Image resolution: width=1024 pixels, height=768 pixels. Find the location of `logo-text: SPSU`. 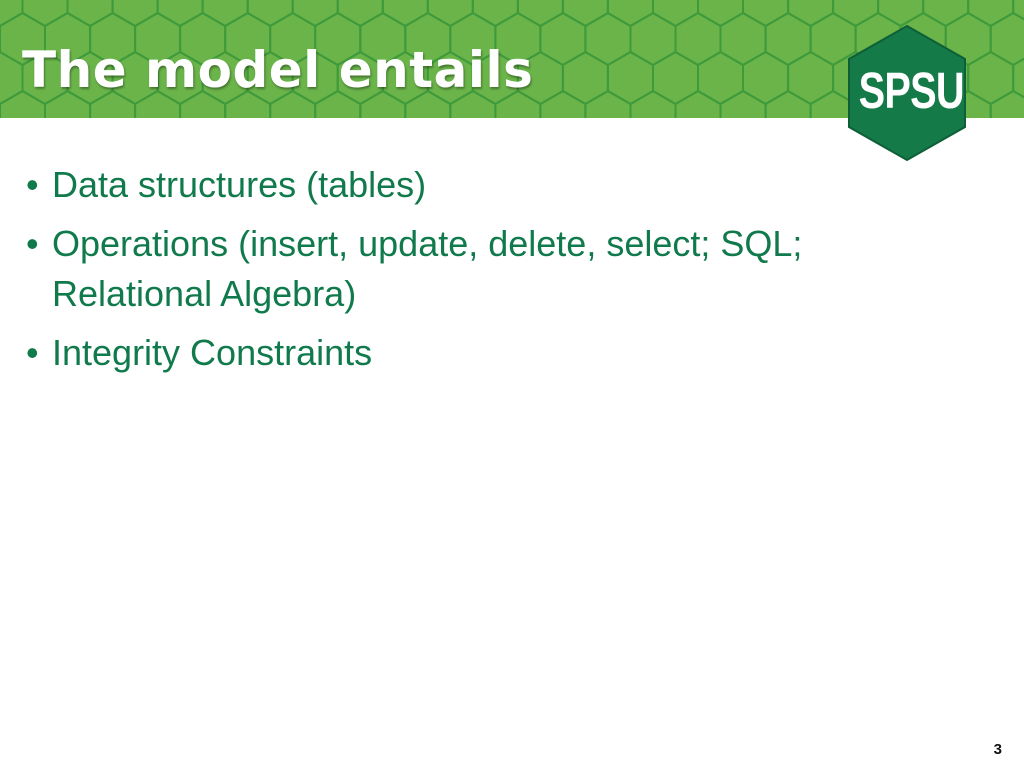

logo-text: SPSU is located at coordinates (911, 90).